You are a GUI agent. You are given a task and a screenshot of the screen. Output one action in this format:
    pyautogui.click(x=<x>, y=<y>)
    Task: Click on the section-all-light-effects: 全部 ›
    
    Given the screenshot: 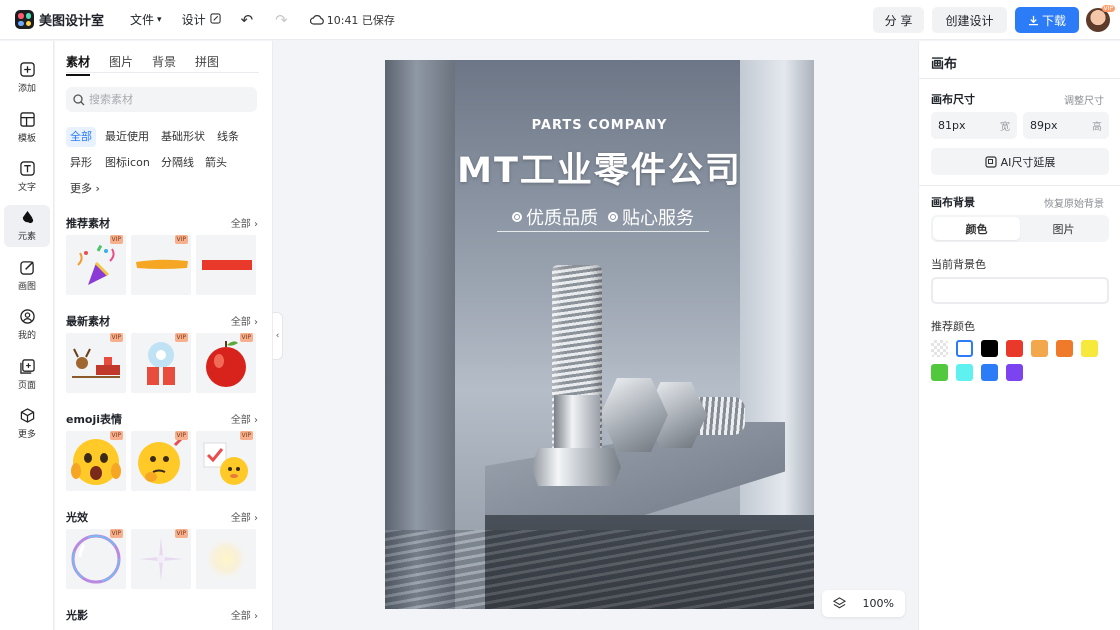 What is the action you would take?
    pyautogui.click(x=244, y=516)
    